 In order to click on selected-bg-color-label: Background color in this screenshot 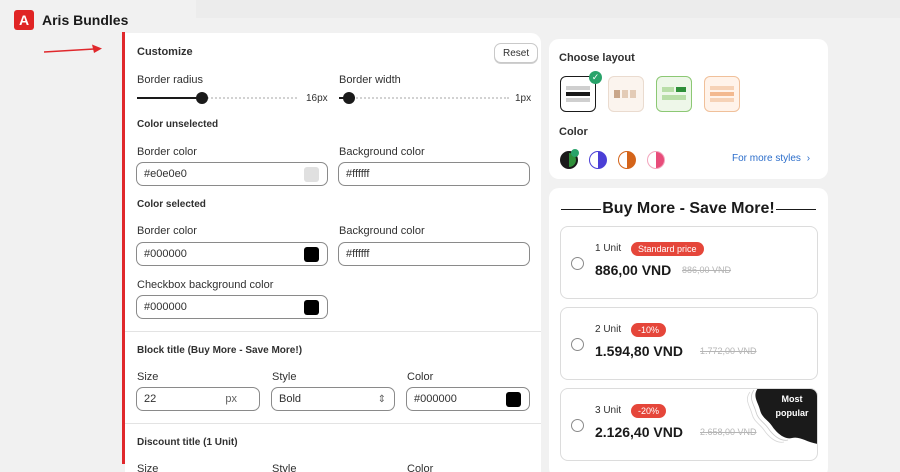, I will do `click(382, 231)`.